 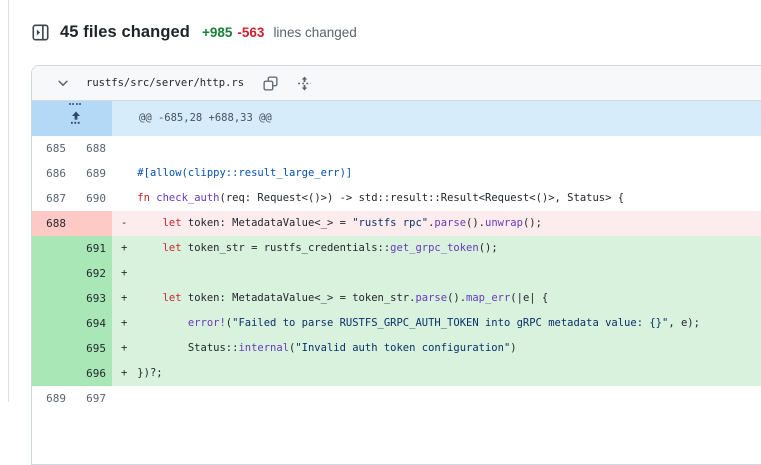 I want to click on hunk-row: @@ -685,28 +688,33 @@, so click(x=396, y=118).